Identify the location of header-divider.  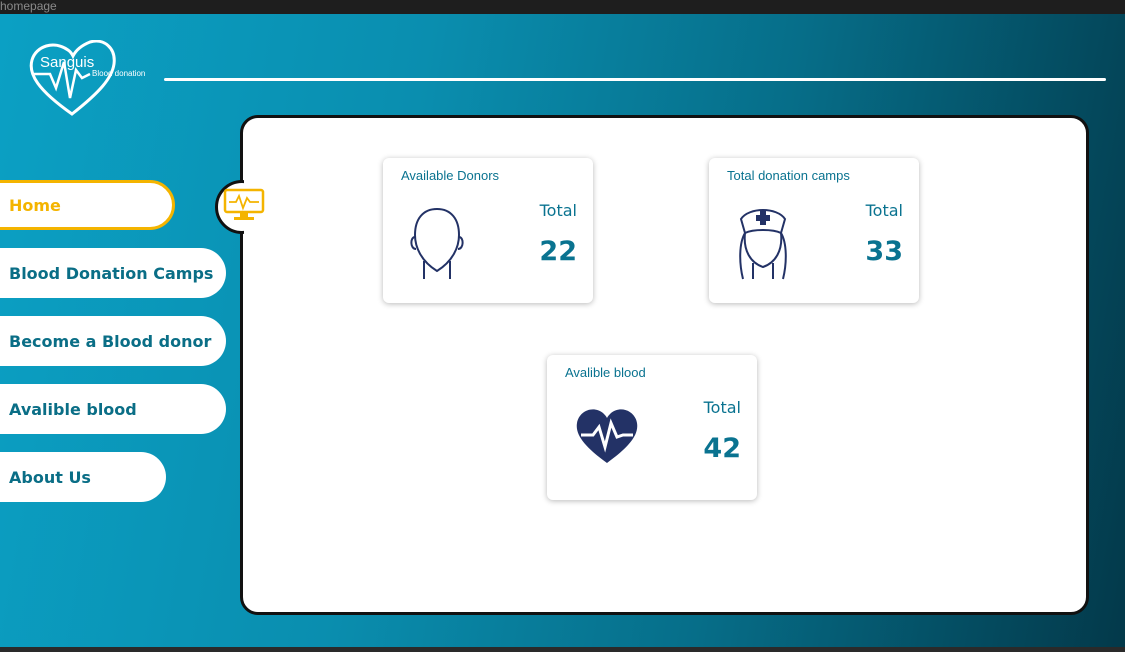
(635, 79).